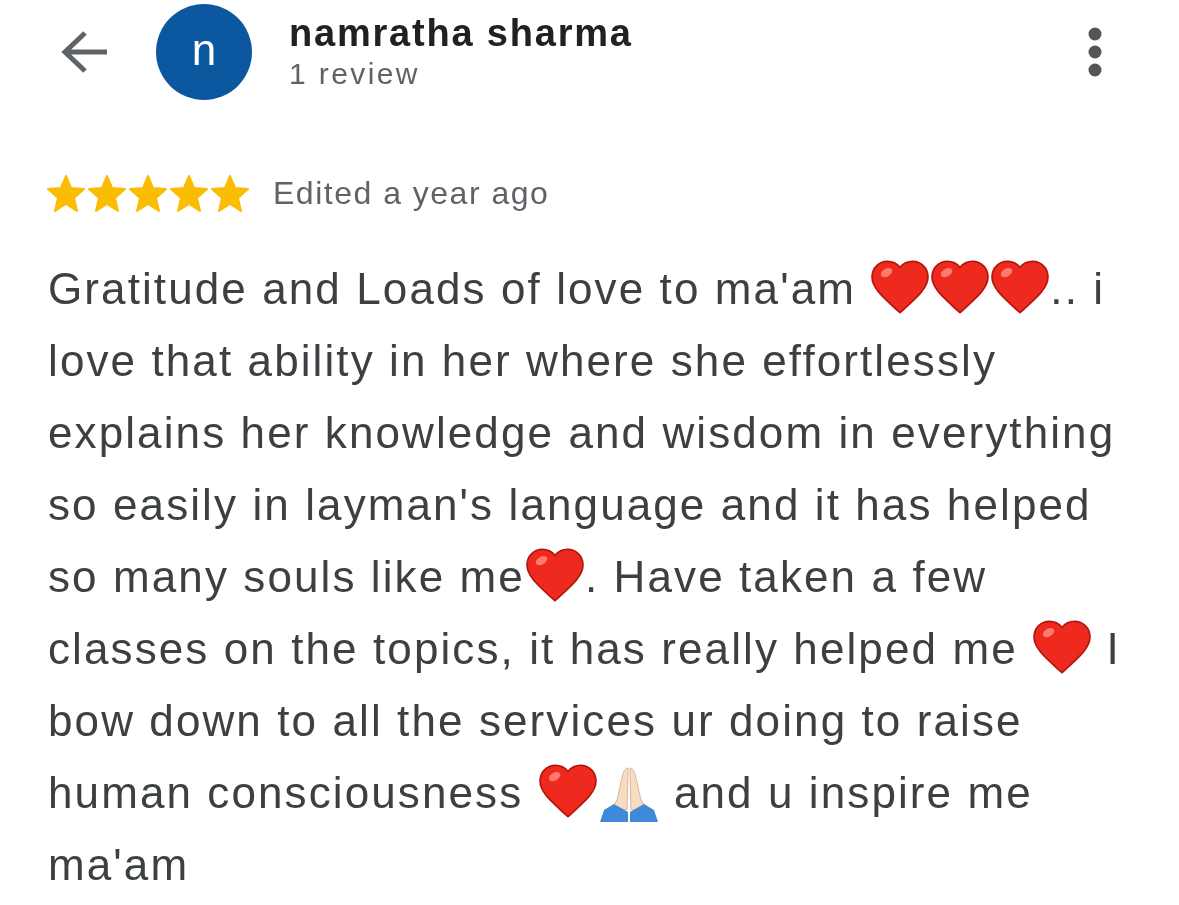 Image resolution: width=1179 pixels, height=905 pixels. Describe the element at coordinates (452, 288) in the screenshot. I see `review-text: Gratitude and Loads of love to ma'am` at that location.